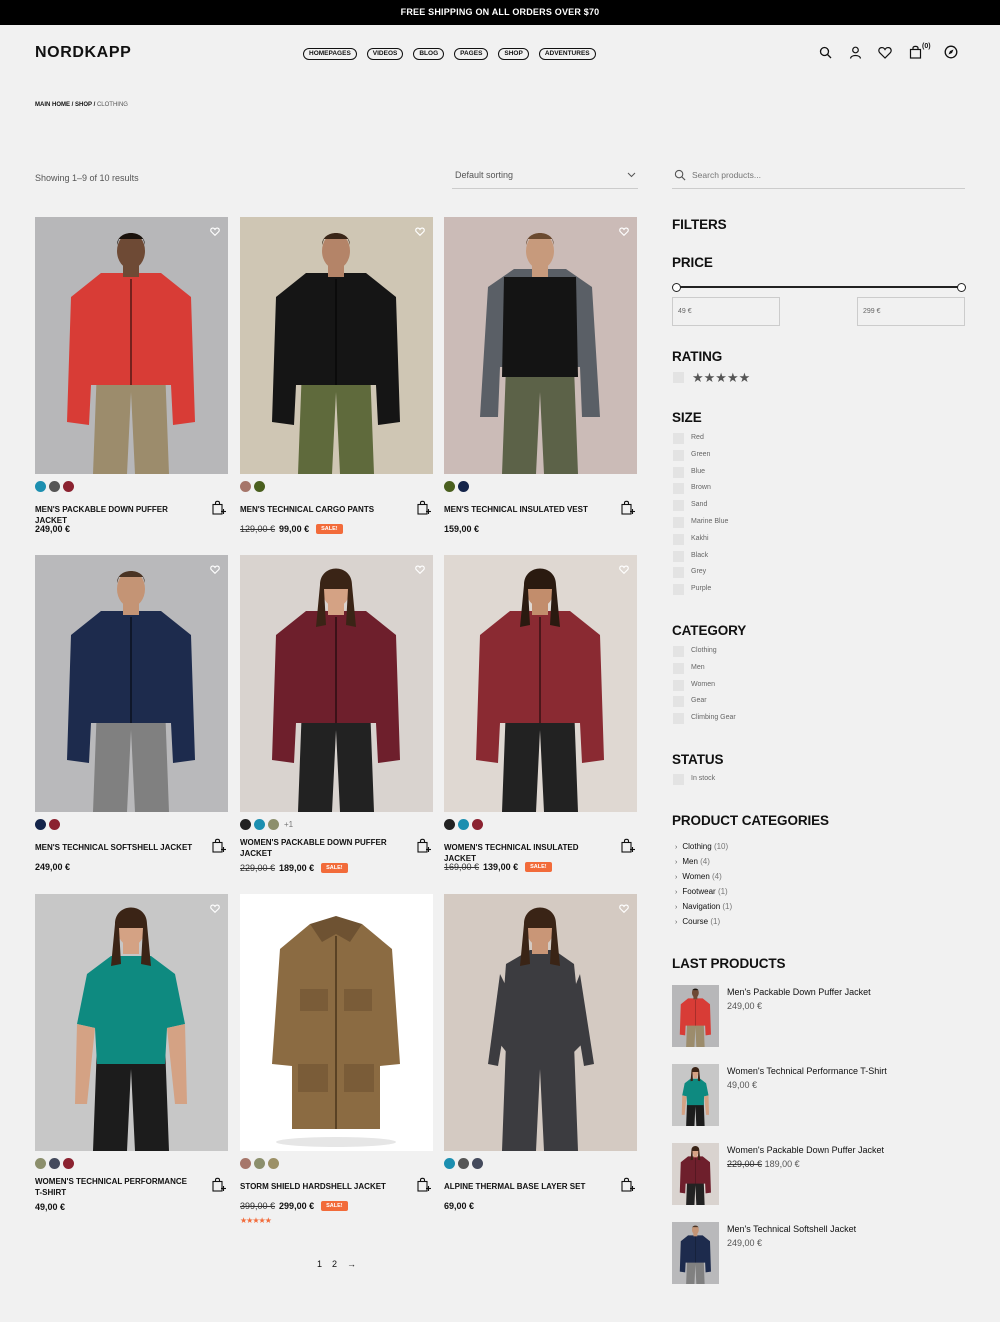  I want to click on product-card: ALPINE THERMAL BASE LAYER SET 69,00 €, so click(540, 1052).